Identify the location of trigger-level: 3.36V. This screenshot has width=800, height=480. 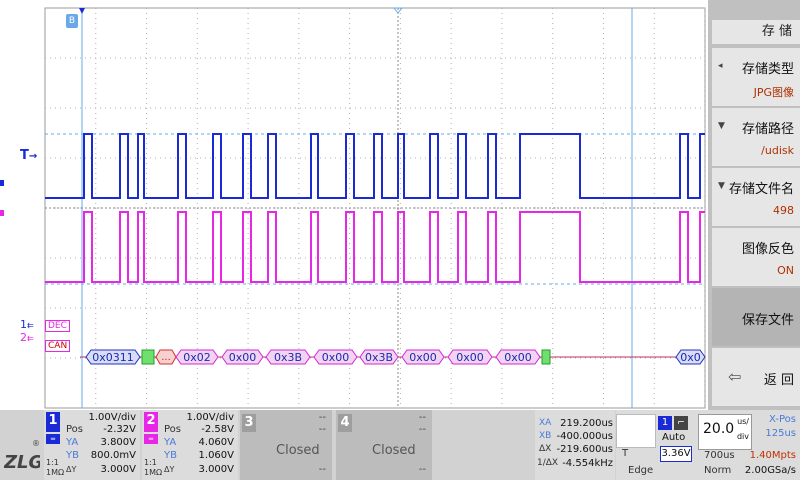
(676, 454).